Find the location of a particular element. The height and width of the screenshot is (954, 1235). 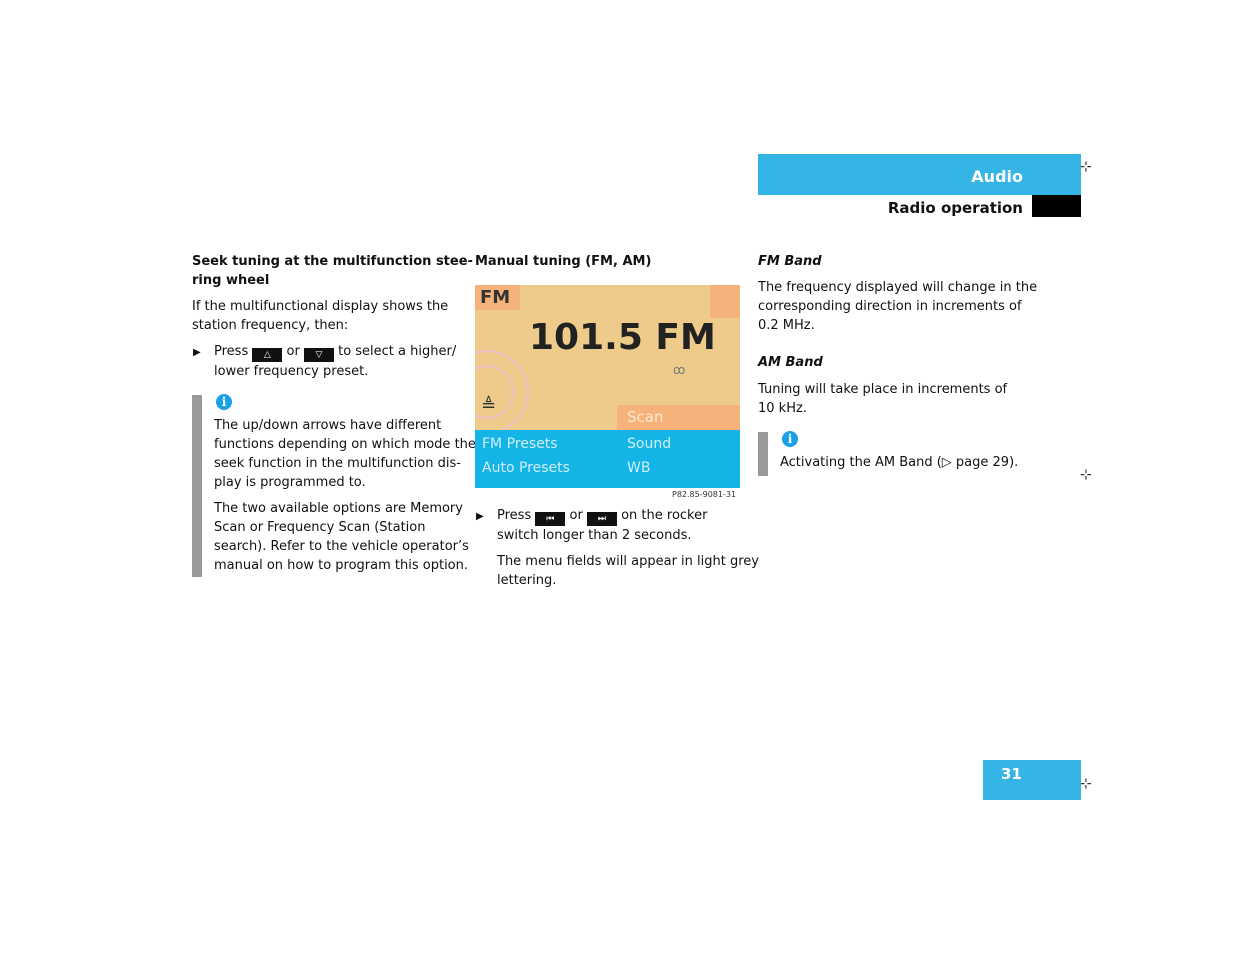

am-band-heading: AM Band is located at coordinates (790, 362).